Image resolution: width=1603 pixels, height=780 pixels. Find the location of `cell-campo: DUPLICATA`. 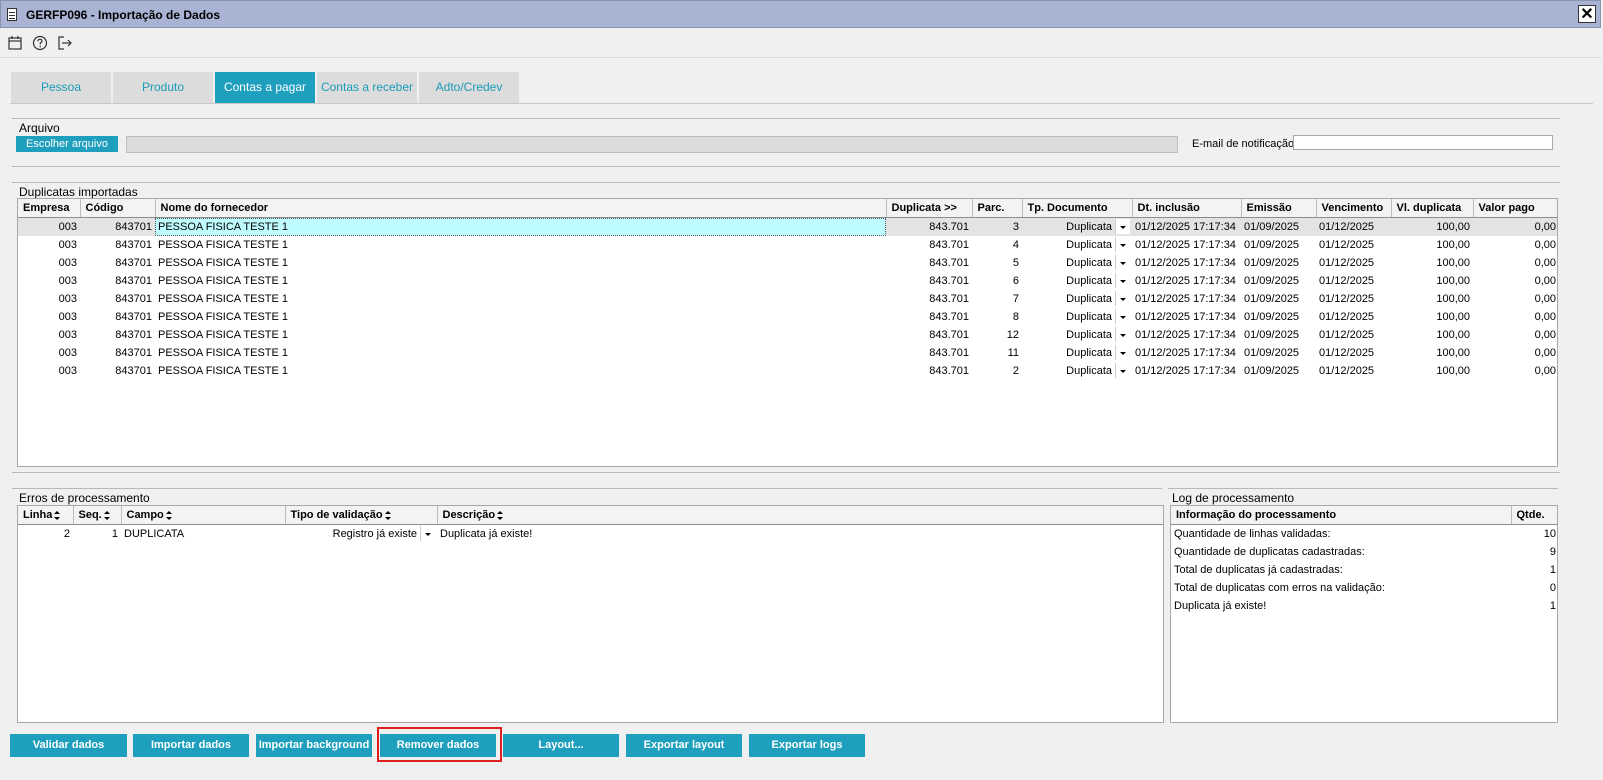

cell-campo: DUPLICATA is located at coordinates (203, 534).